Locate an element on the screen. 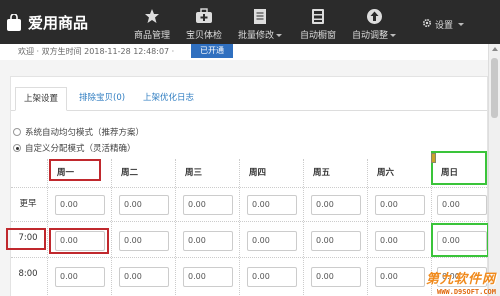  brand-name: 爱用商品 is located at coordinates (58, 23).